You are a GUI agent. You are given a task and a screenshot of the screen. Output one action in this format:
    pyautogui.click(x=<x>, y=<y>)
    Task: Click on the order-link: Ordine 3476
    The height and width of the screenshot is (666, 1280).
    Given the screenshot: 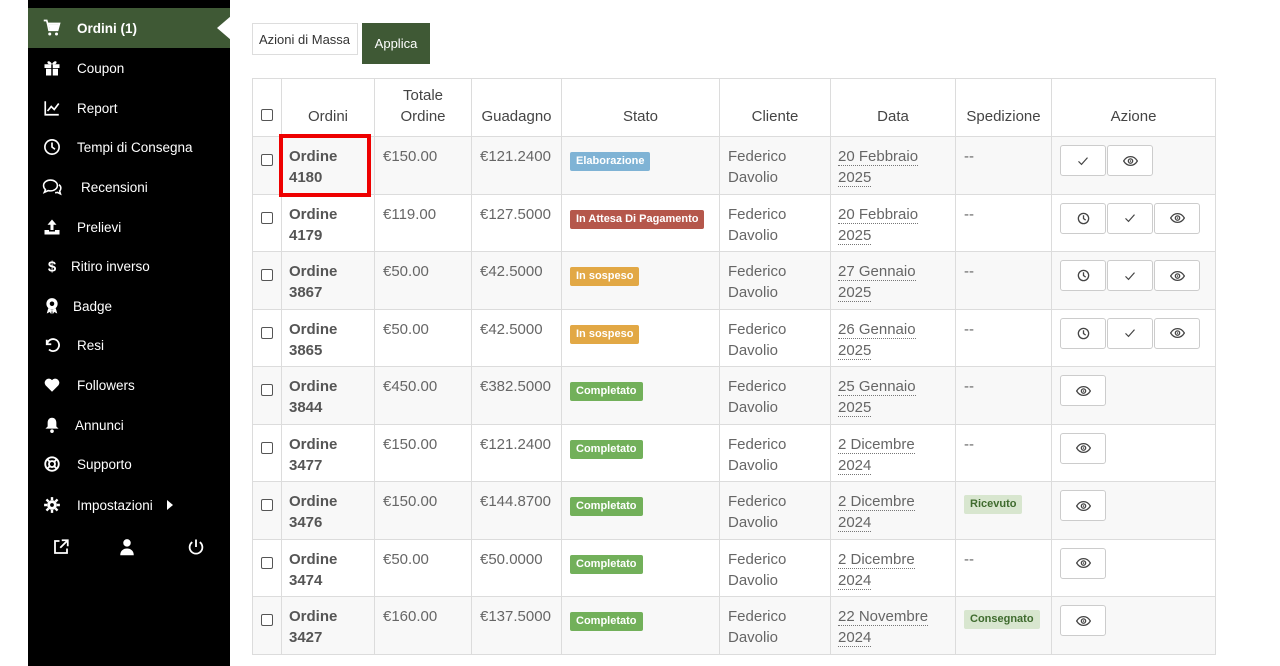 What is the action you would take?
    pyautogui.click(x=319, y=512)
    